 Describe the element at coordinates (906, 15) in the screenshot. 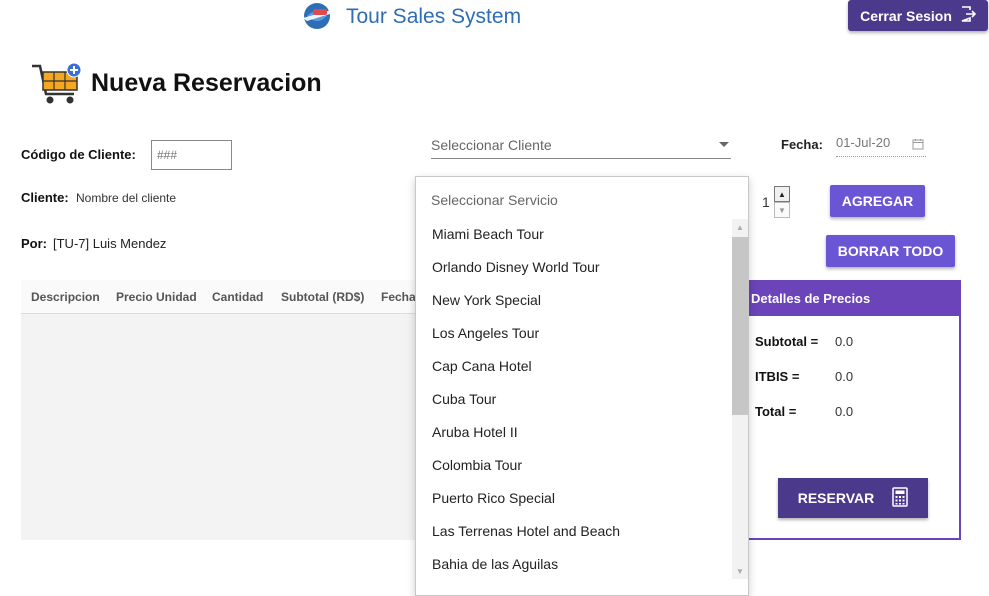

I see `logout-label: Cerrar Sesion` at that location.